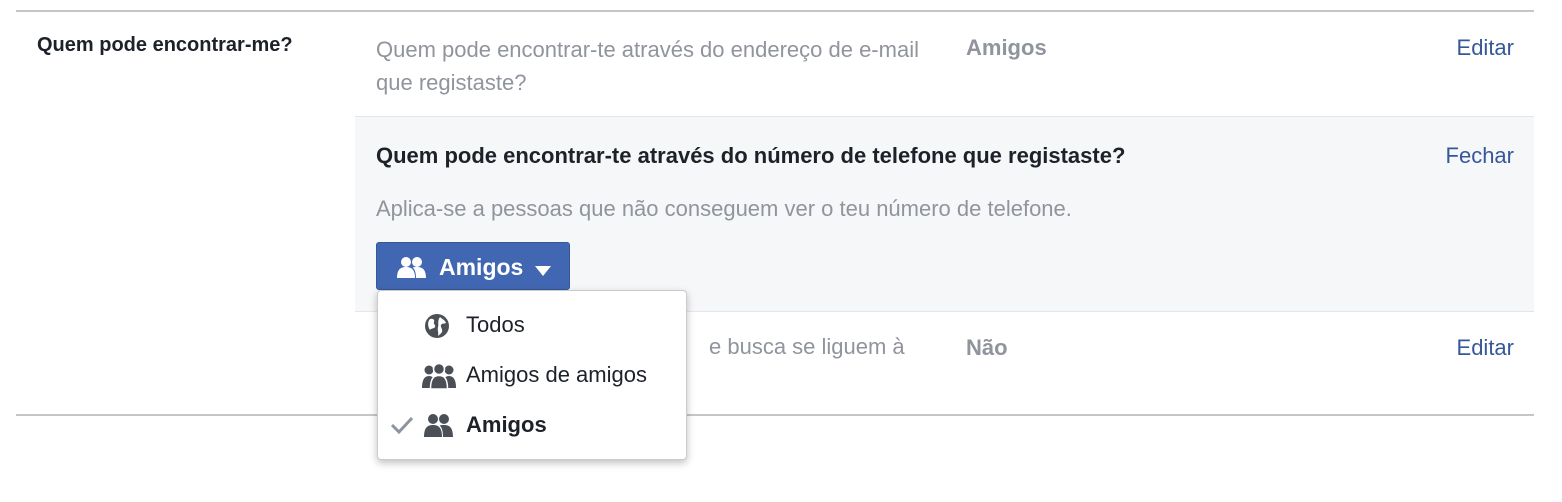 This screenshot has width=1562, height=502. Describe the element at coordinates (165, 45) in the screenshot. I see `section-title: Quem pode encontrar-me?` at that location.